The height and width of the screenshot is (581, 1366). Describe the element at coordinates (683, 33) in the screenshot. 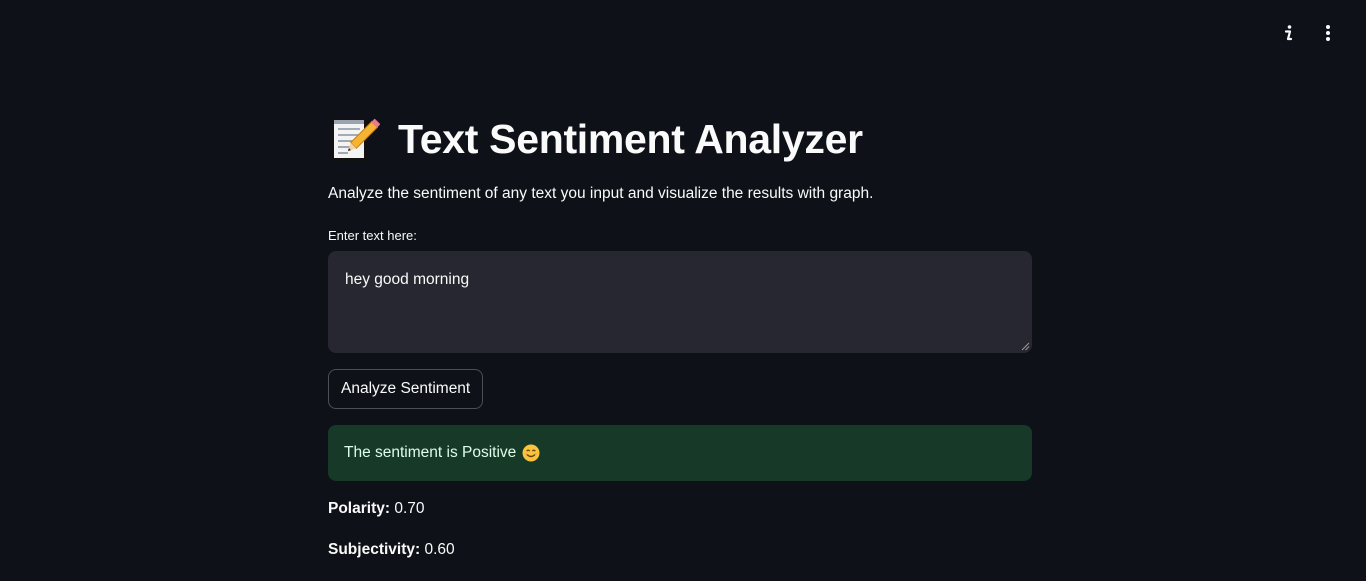

I see `top-toolbar` at that location.